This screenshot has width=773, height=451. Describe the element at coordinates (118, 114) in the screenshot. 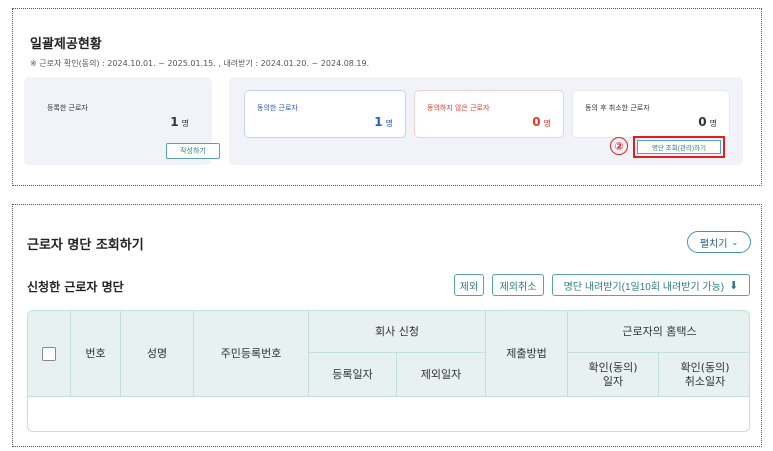

I see `registered-card: 등록한 근로자 1명` at that location.